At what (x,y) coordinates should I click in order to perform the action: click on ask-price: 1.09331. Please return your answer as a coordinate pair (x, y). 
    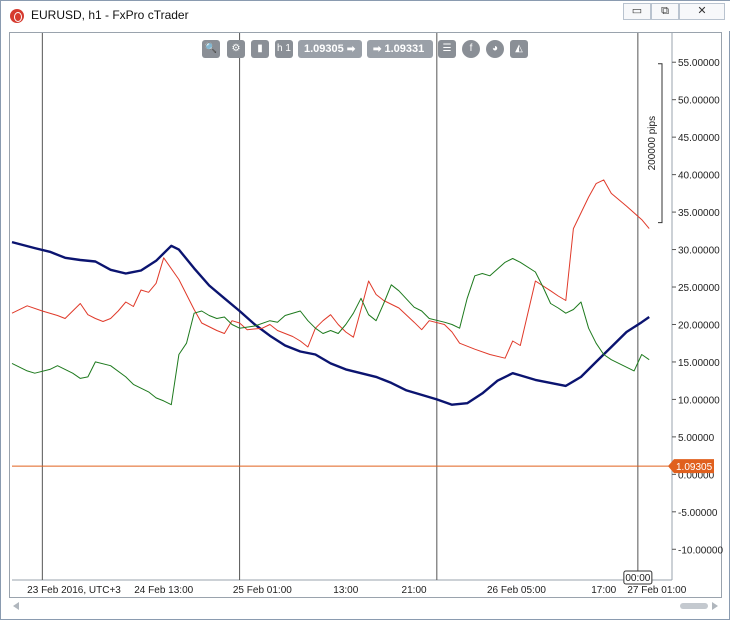
    Looking at the image, I should click on (404, 49).